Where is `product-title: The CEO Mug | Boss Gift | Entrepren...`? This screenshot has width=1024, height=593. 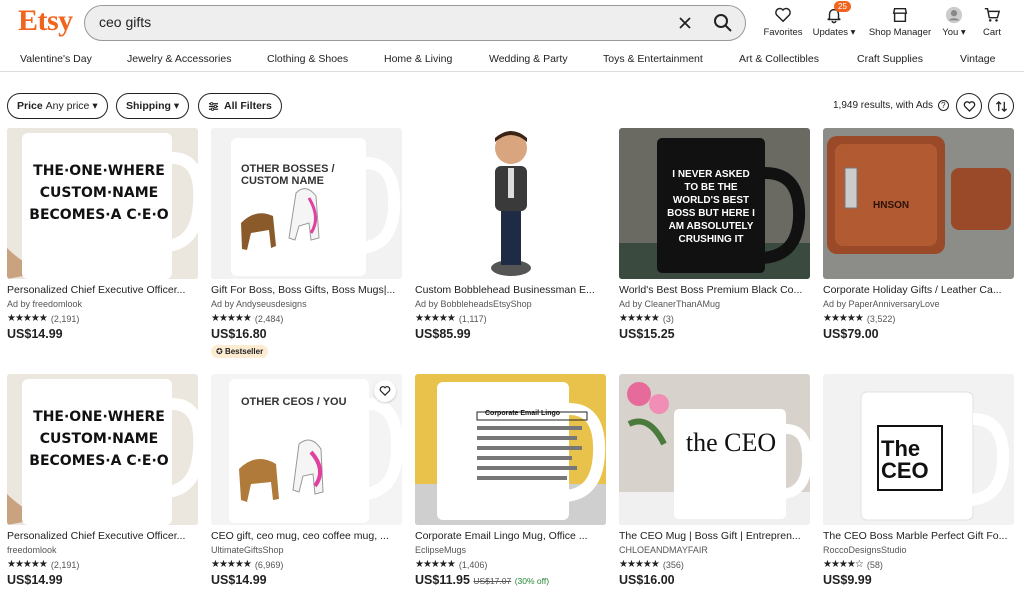 product-title: The CEO Mug | Boss Gift | Entrepren... is located at coordinates (714, 536).